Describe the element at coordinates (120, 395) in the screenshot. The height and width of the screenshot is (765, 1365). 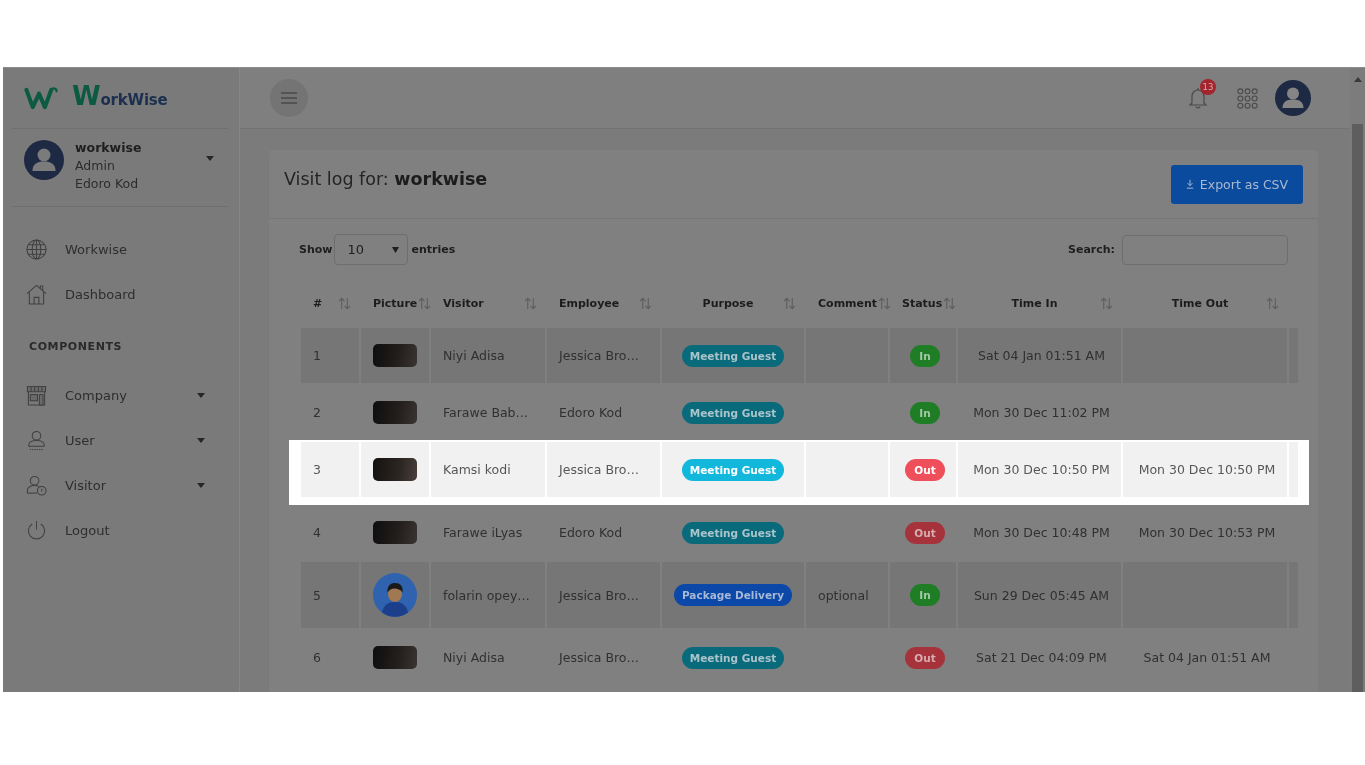
I see `nav-item: Company` at that location.